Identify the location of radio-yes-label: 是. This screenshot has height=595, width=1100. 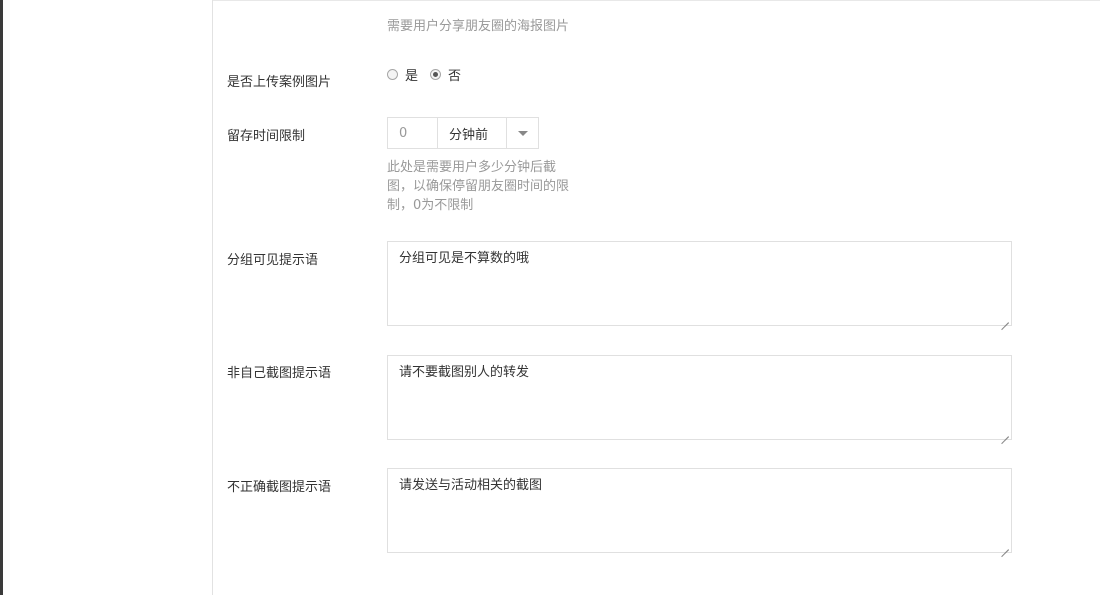
(412, 76).